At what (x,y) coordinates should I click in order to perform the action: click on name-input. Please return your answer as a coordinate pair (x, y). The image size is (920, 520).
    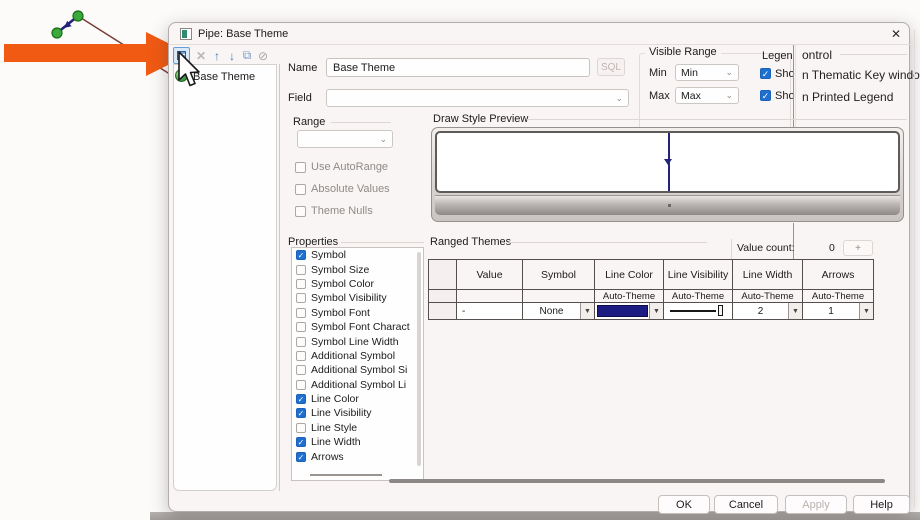
    Looking at the image, I should click on (458, 67).